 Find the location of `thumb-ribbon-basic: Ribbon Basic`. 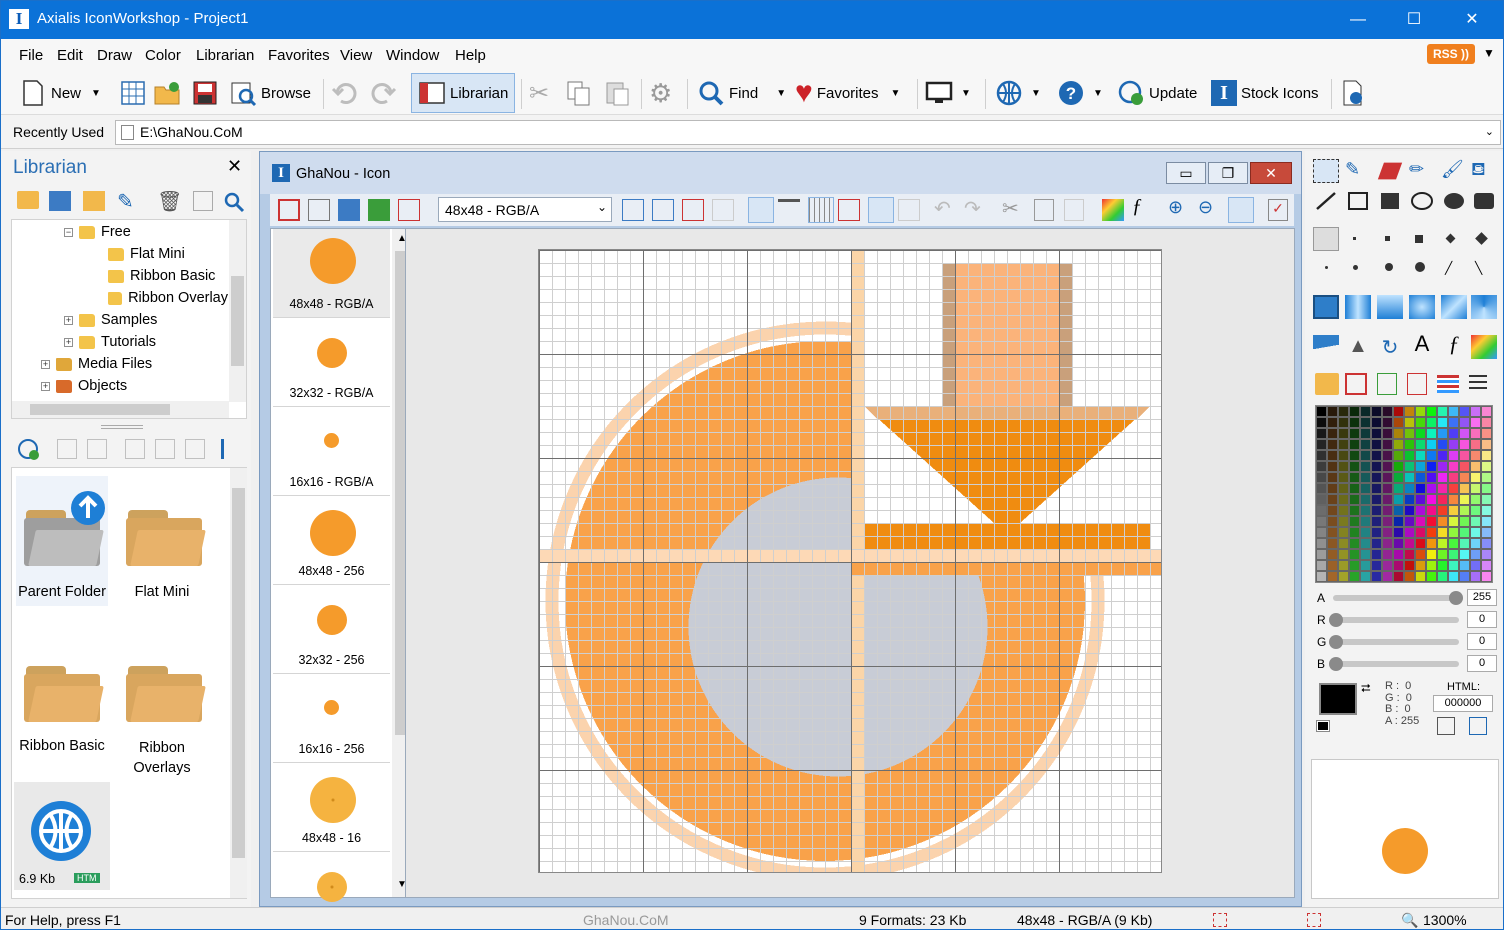

thumb-ribbon-basic: Ribbon Basic is located at coordinates (62, 698).